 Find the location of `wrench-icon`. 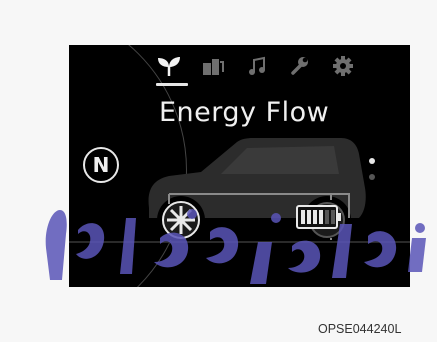

wrench-icon is located at coordinates (299, 66).